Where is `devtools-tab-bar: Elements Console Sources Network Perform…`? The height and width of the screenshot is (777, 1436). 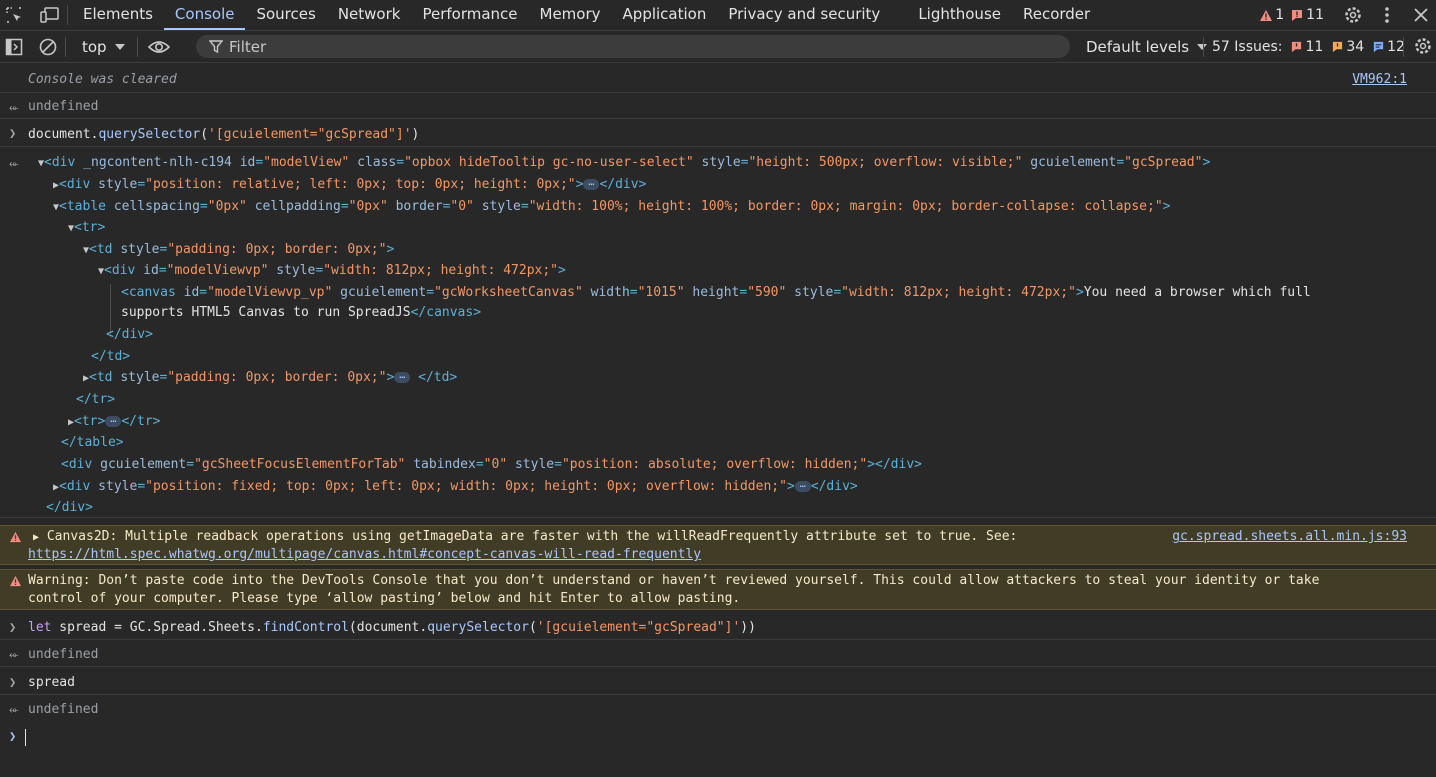
devtools-tab-bar: Elements Console Sources Network Perform… is located at coordinates (718, 15).